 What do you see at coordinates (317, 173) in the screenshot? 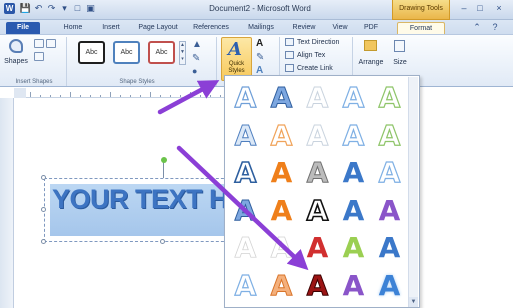
I see `wordart-style-metallic-grey: A` at bounding box center [317, 173].